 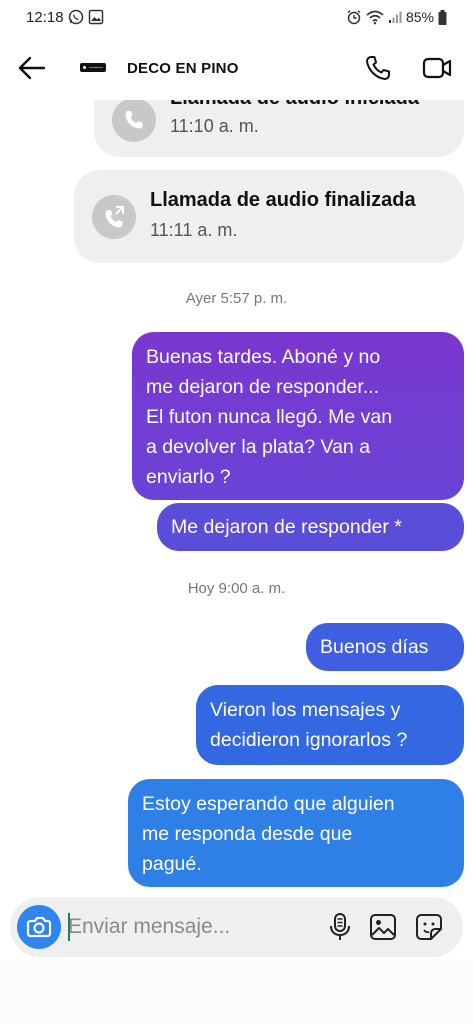 I want to click on camera-button, so click(x=39, y=927).